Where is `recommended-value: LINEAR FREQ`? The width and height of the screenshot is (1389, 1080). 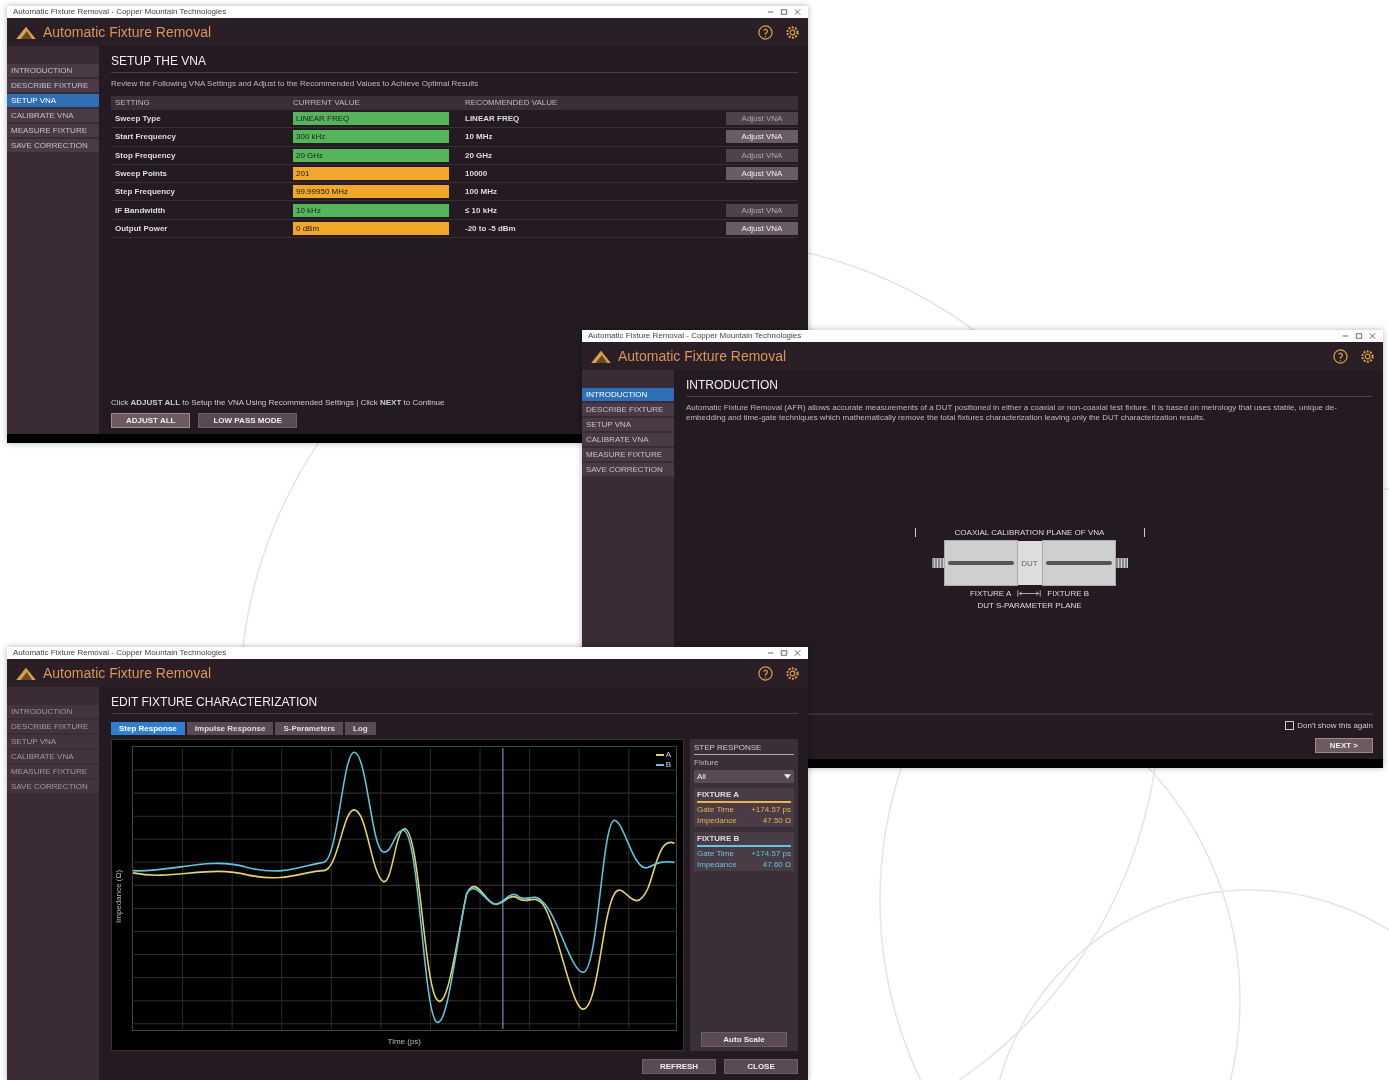 recommended-value: LINEAR FREQ is located at coordinates (492, 119).